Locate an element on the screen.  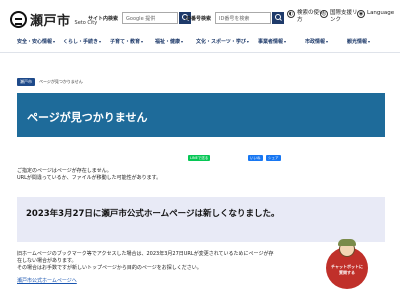
id-search-button is located at coordinates (278, 18).